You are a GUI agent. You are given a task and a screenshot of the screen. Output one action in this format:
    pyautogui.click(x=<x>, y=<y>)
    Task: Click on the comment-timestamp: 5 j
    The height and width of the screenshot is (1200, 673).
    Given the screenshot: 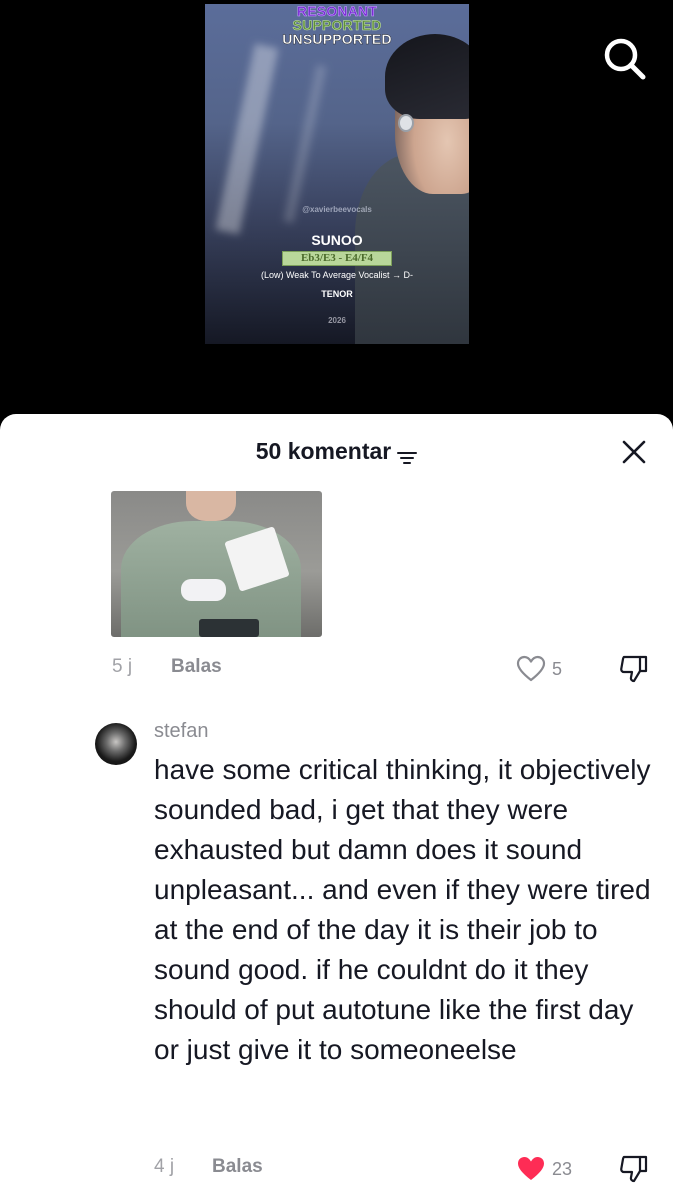 What is the action you would take?
    pyautogui.click(x=122, y=666)
    